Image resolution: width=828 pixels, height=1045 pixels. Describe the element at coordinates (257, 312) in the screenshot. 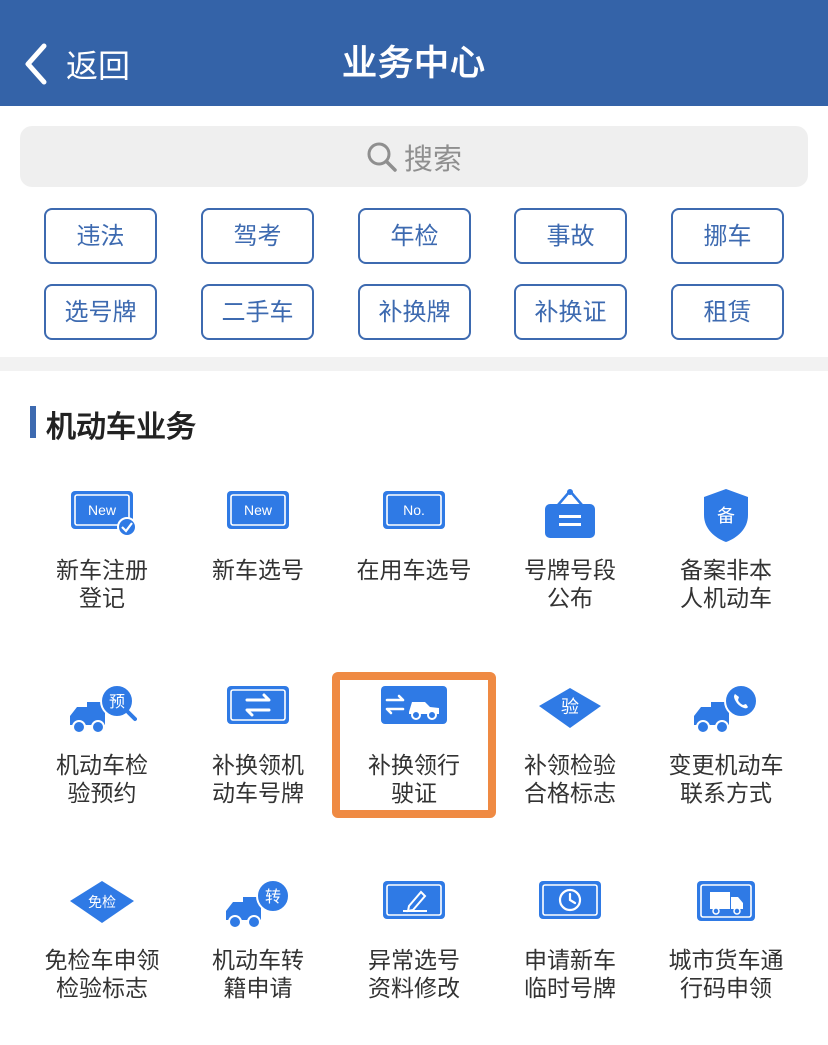

I see `chip-used-car: 二手车` at that location.